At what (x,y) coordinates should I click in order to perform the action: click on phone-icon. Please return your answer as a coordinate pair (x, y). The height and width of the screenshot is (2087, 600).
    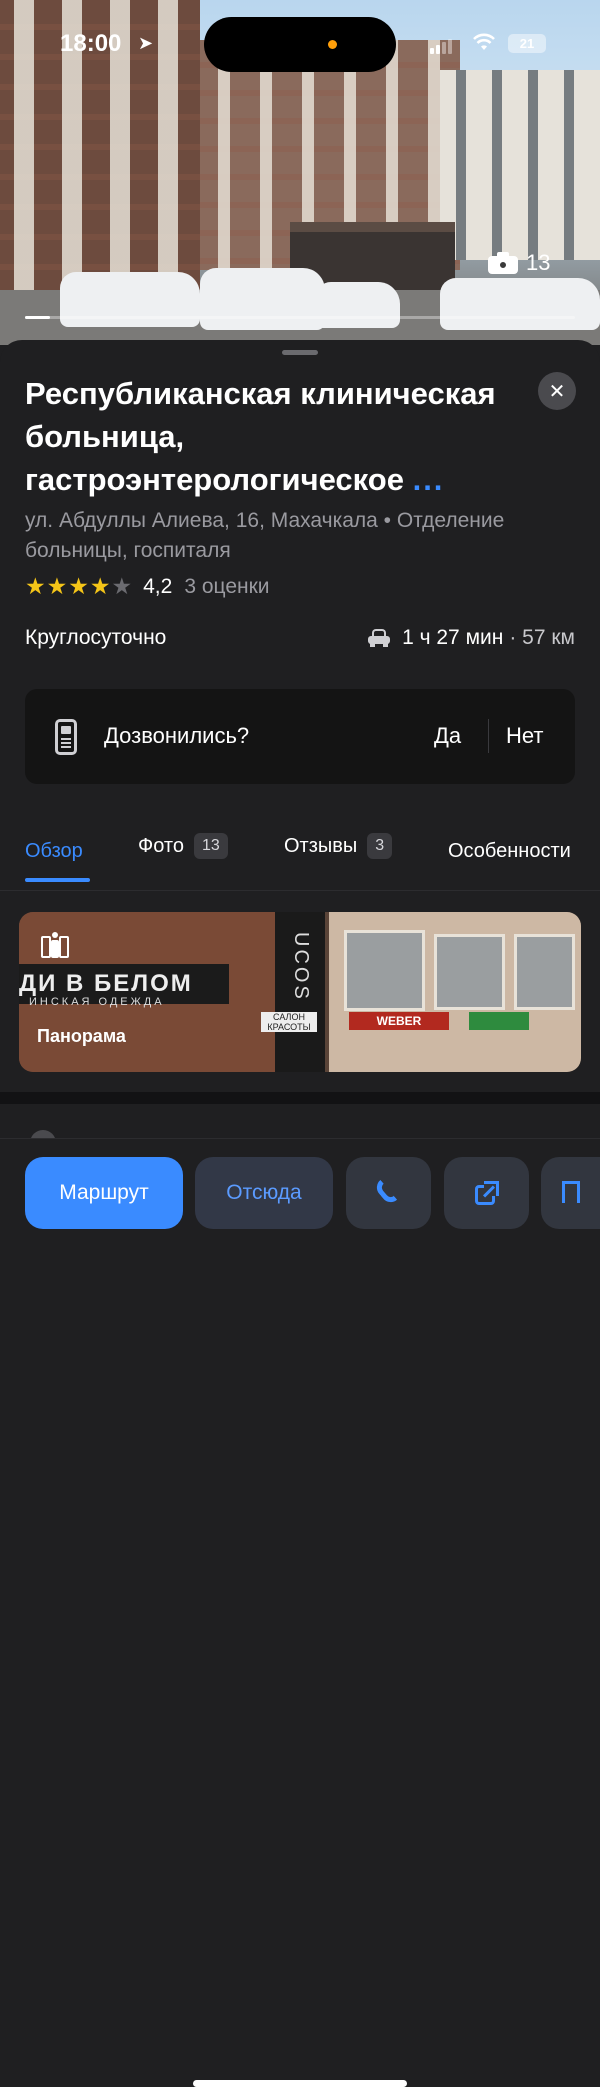
    Looking at the image, I should click on (387, 1193).